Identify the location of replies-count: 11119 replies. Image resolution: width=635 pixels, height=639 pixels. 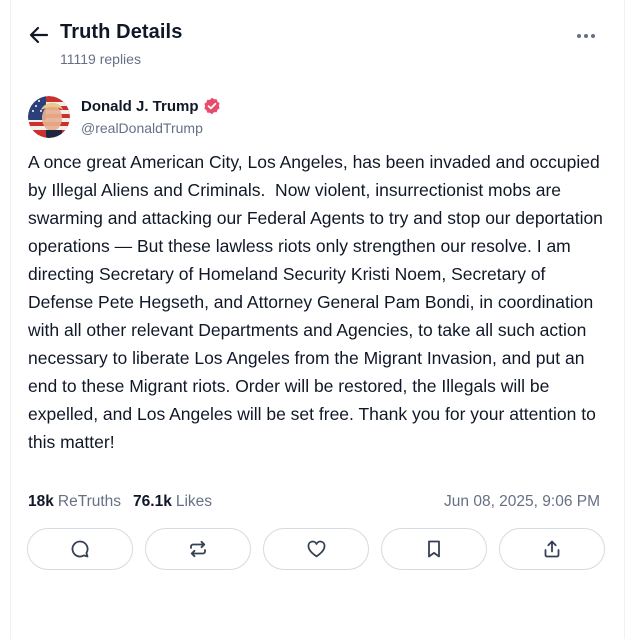
(100, 59).